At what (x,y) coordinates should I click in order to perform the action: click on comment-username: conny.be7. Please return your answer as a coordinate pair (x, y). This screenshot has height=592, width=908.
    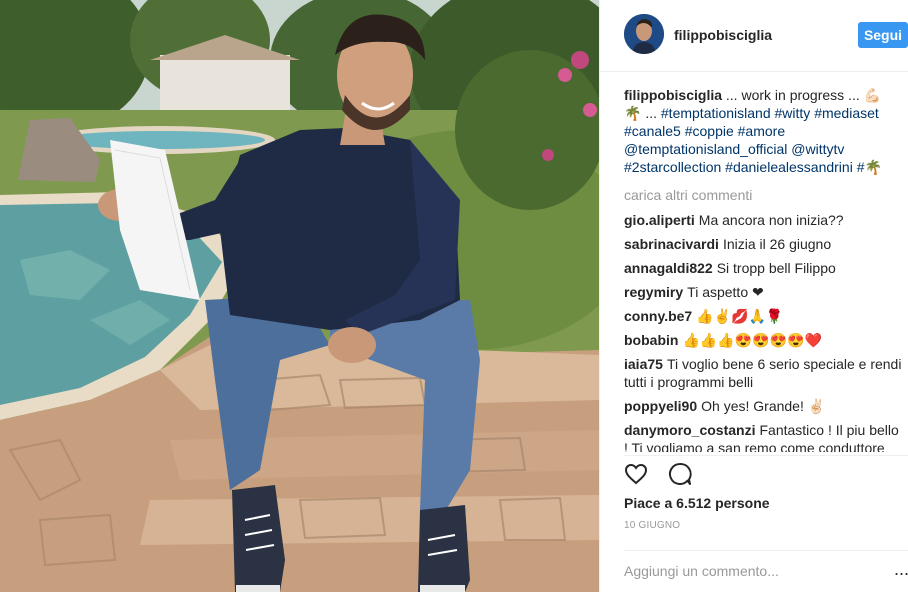
    Looking at the image, I should click on (658, 316).